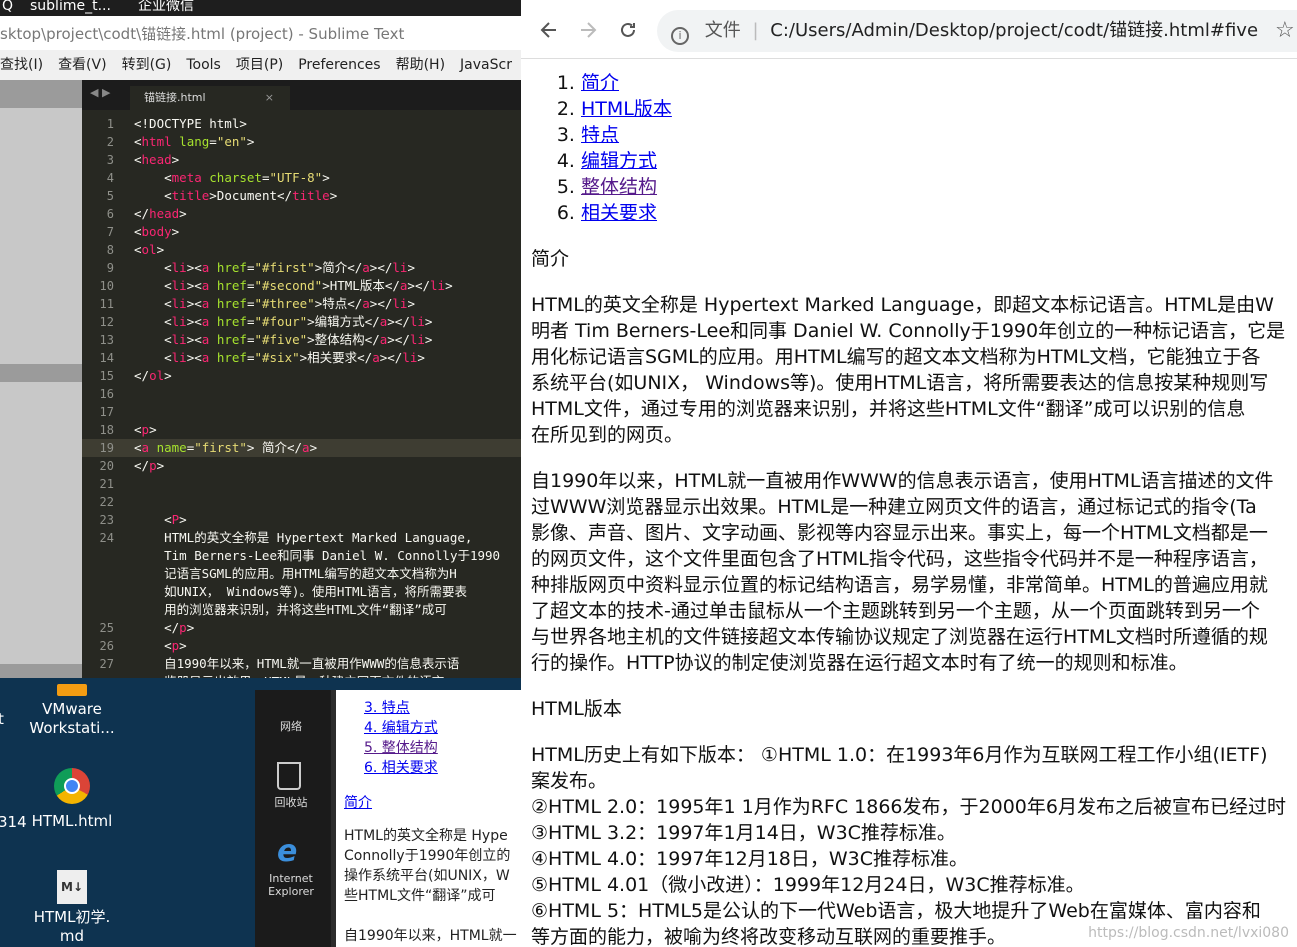 The width and height of the screenshot is (1297, 947). Describe the element at coordinates (291, 726) in the screenshot. I see `network-icon-label: 网络` at that location.